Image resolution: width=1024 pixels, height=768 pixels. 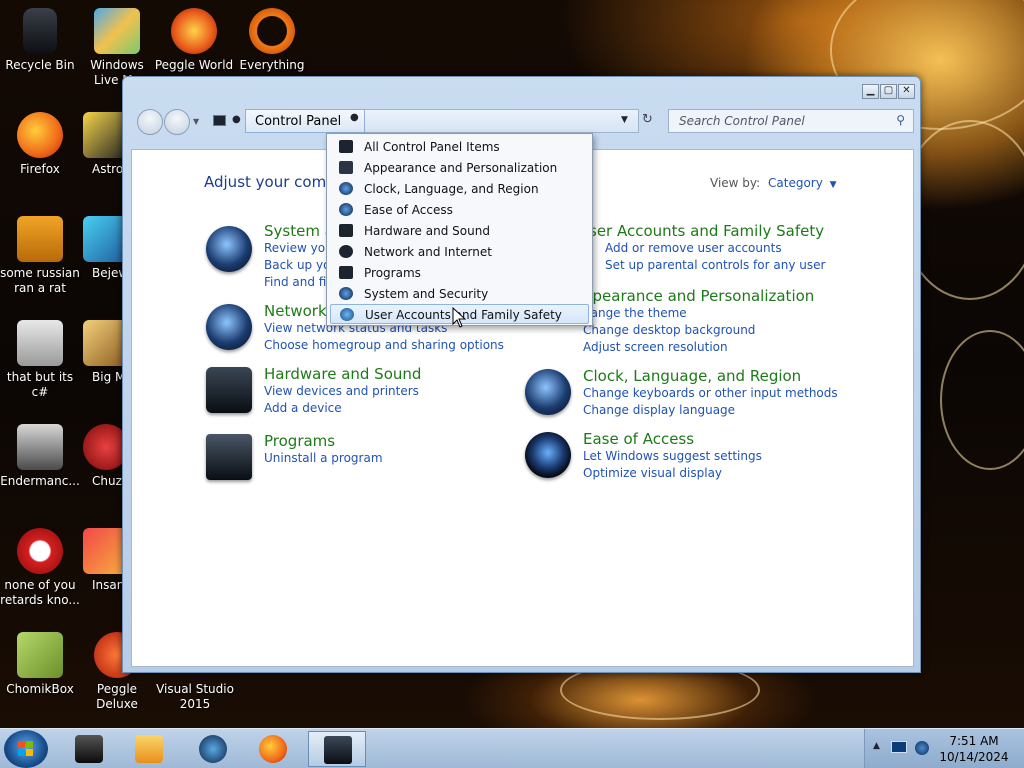 What do you see at coordinates (117, 696) in the screenshot?
I see `desktop-icon-label: Peggle Deluxe` at bounding box center [117, 696].